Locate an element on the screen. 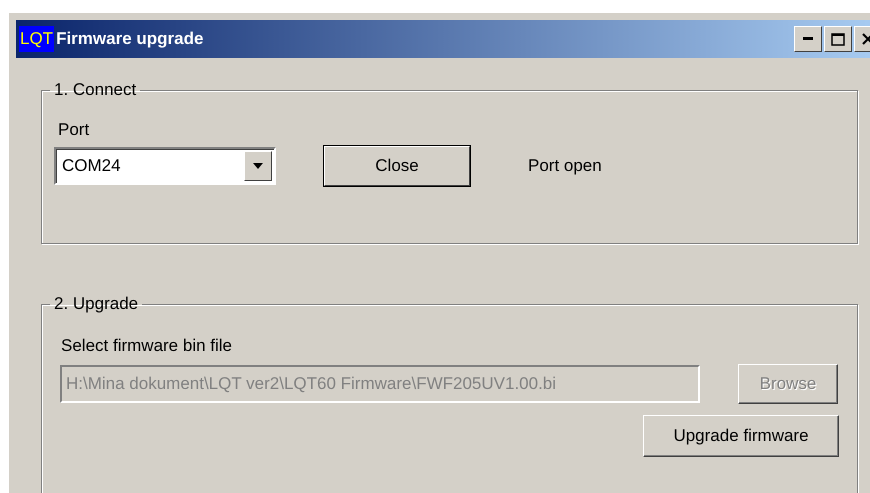 Image resolution: width=870 pixels, height=493 pixels. dropdown-arrow-icon is located at coordinates (258, 166).